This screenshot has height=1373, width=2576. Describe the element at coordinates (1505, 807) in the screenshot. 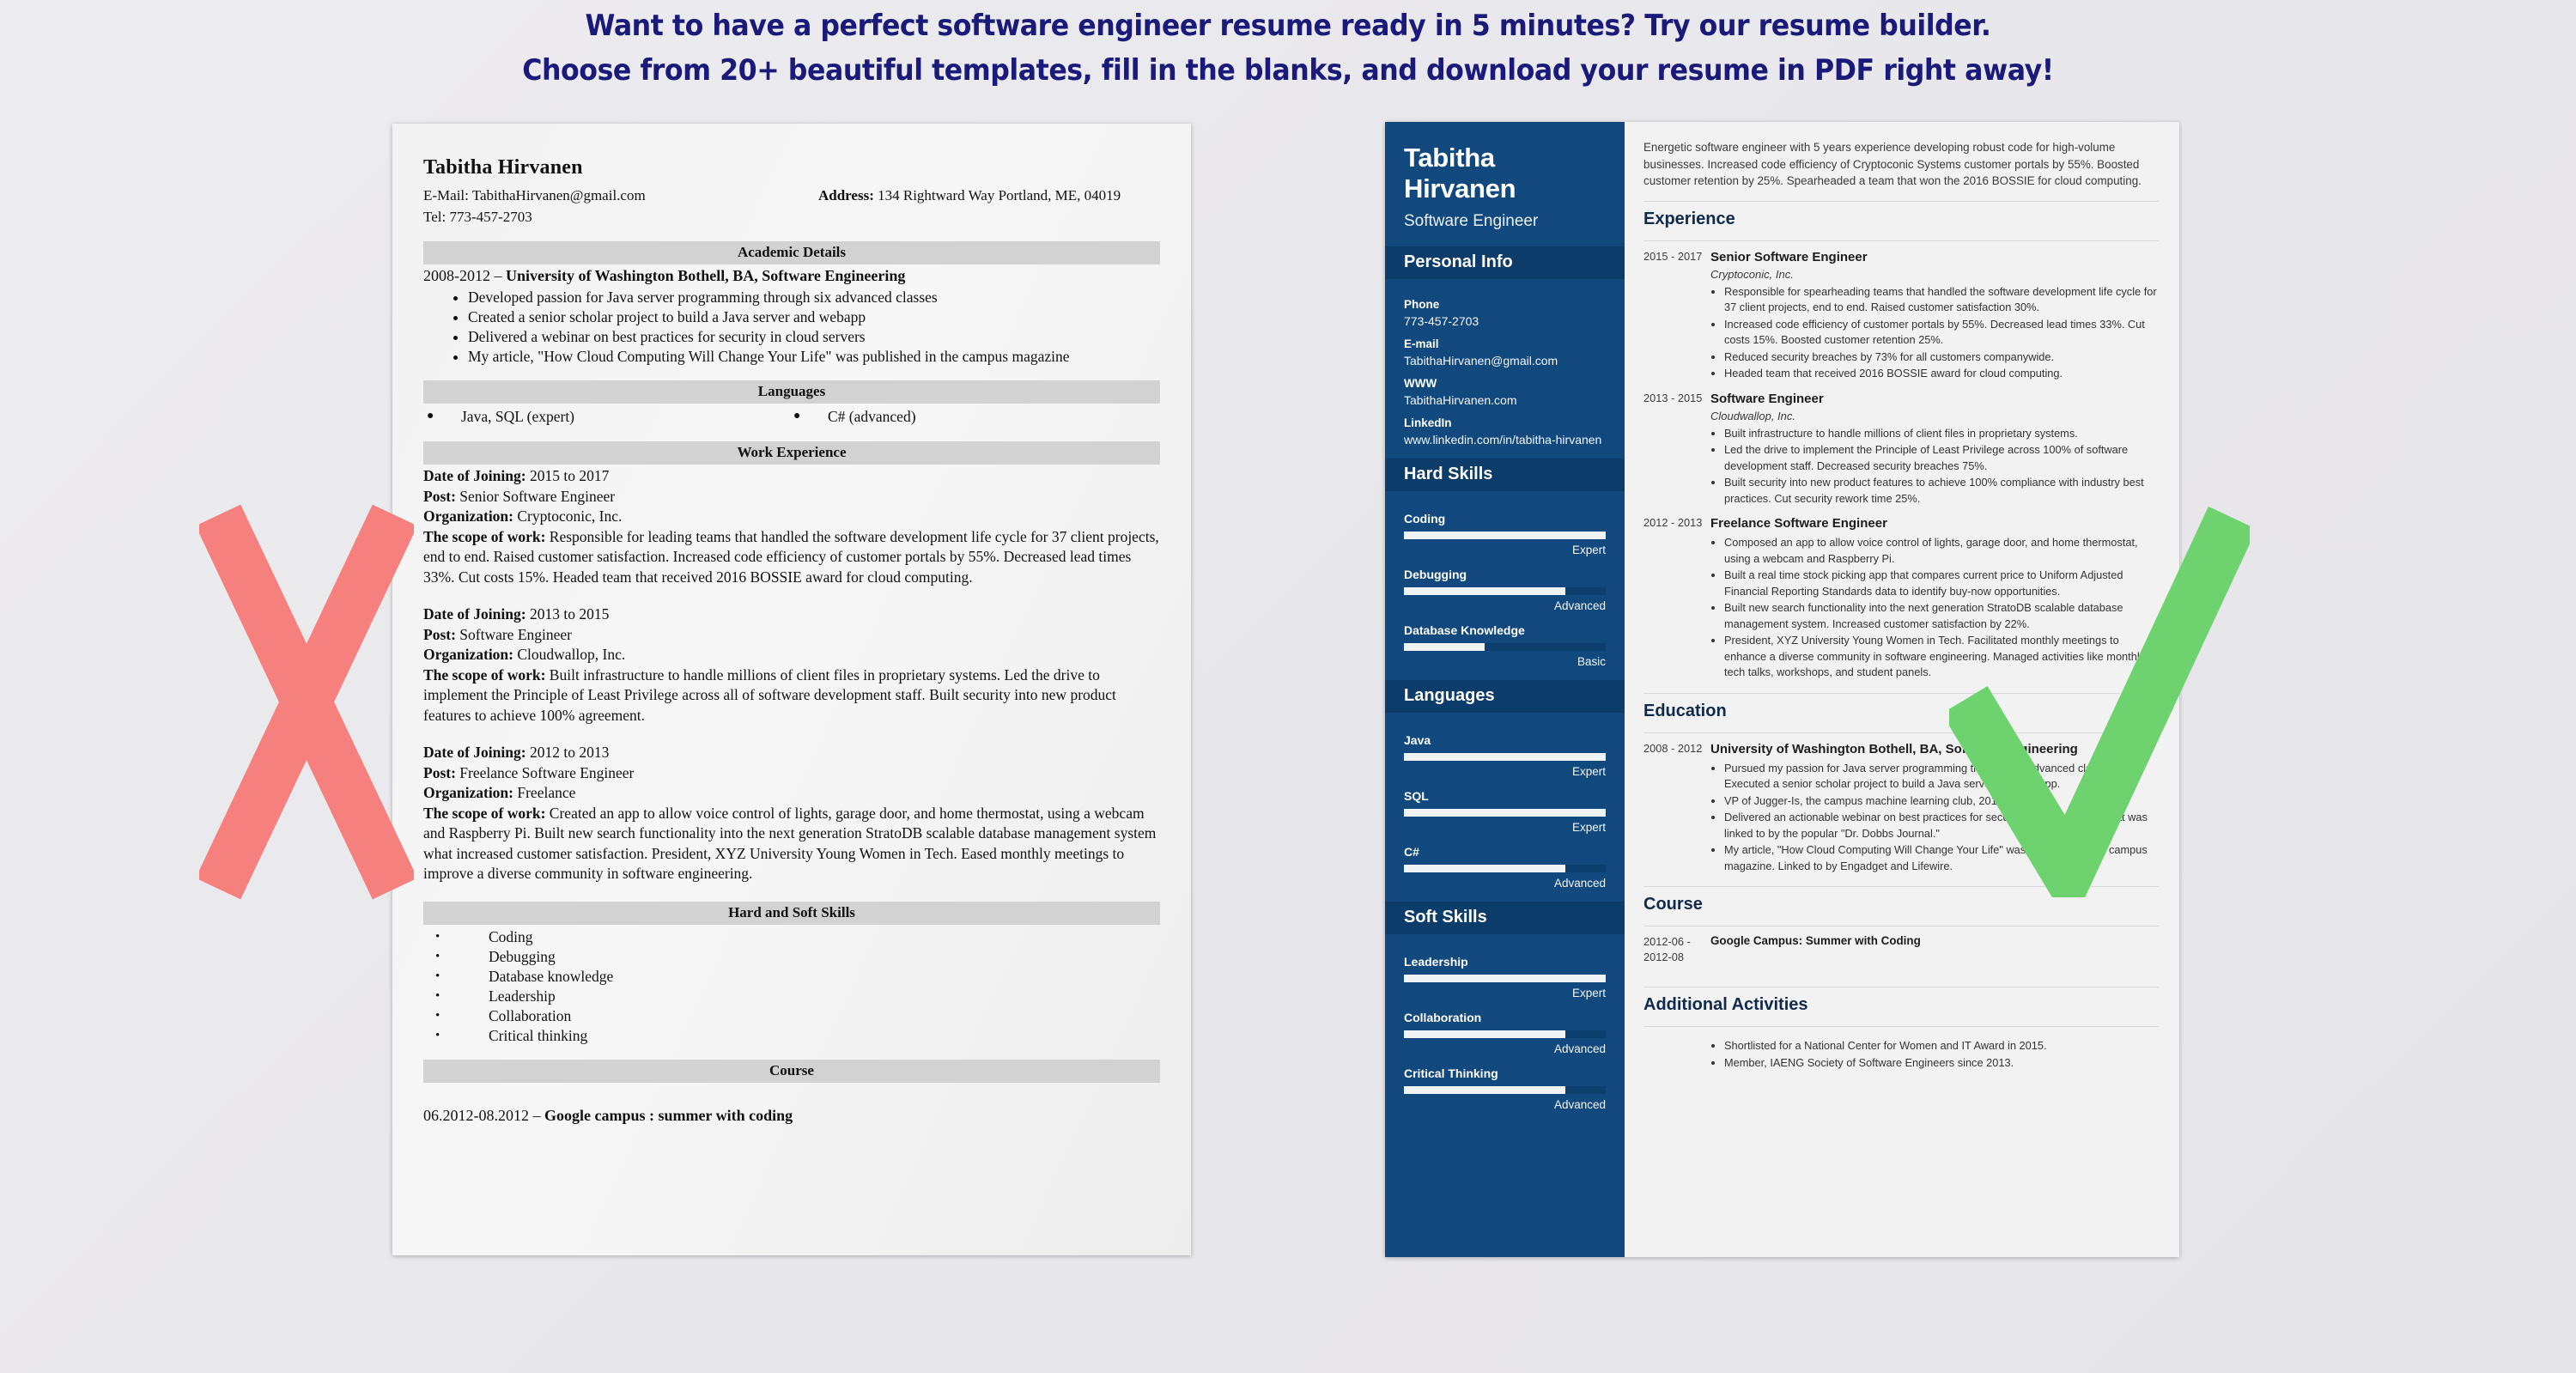

I see `sidebar-languages: Java Expert SQL Expert C# Advanced` at that location.